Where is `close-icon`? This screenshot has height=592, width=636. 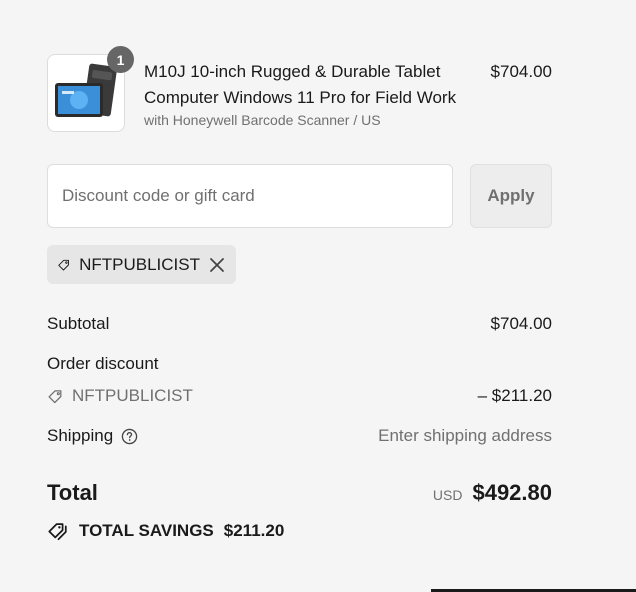 close-icon is located at coordinates (217, 264).